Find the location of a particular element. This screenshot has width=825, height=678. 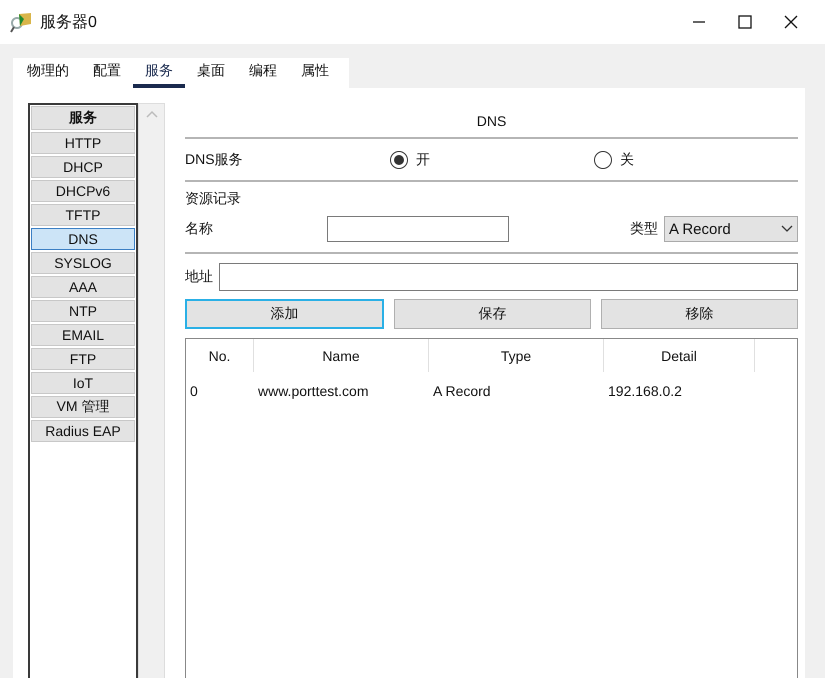

service-item: TFTP is located at coordinates (83, 215).